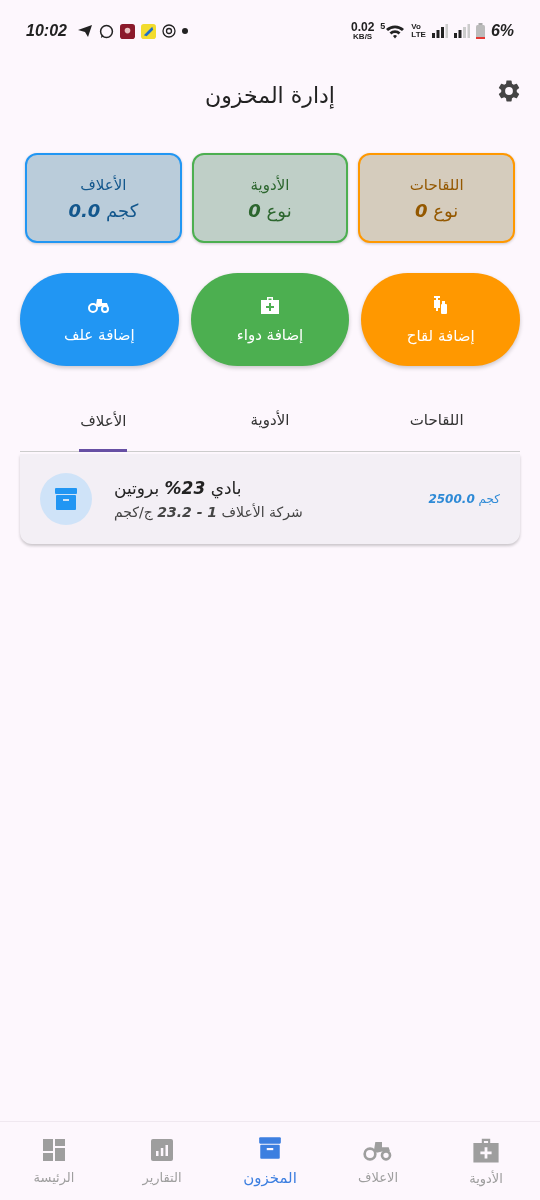 This screenshot has height=1200, width=540. Describe the element at coordinates (502, 31) in the screenshot. I see `battery-level: 6%` at that location.